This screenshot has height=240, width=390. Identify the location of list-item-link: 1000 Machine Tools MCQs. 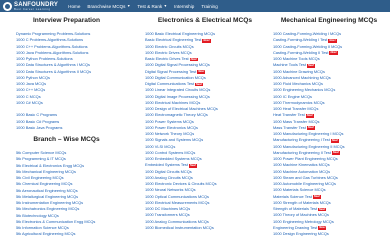
(296, 58).